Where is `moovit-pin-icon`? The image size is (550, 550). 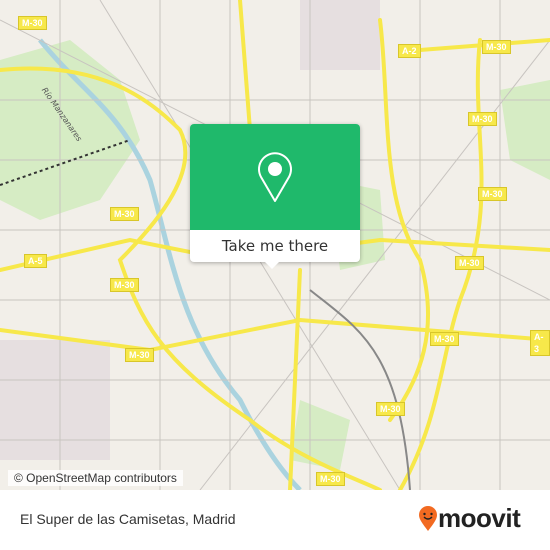
moovit-pin-icon is located at coordinates (428, 518).